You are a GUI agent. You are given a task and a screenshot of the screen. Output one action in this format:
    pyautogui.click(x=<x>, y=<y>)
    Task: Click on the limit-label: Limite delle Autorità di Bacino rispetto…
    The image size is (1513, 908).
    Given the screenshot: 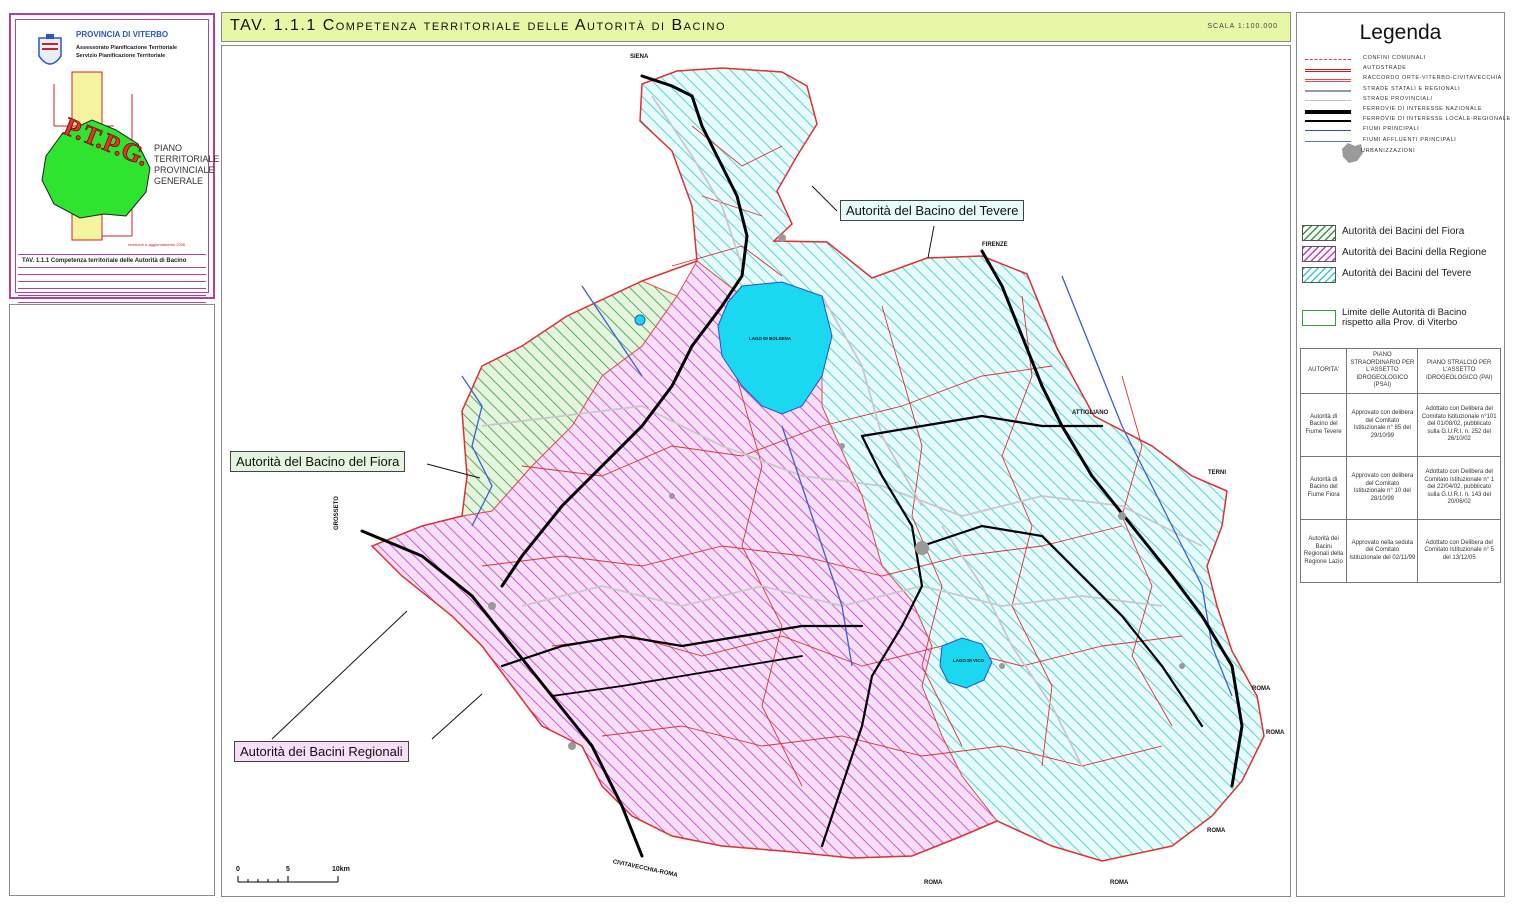 What is the action you would take?
    pyautogui.click(x=1404, y=317)
    